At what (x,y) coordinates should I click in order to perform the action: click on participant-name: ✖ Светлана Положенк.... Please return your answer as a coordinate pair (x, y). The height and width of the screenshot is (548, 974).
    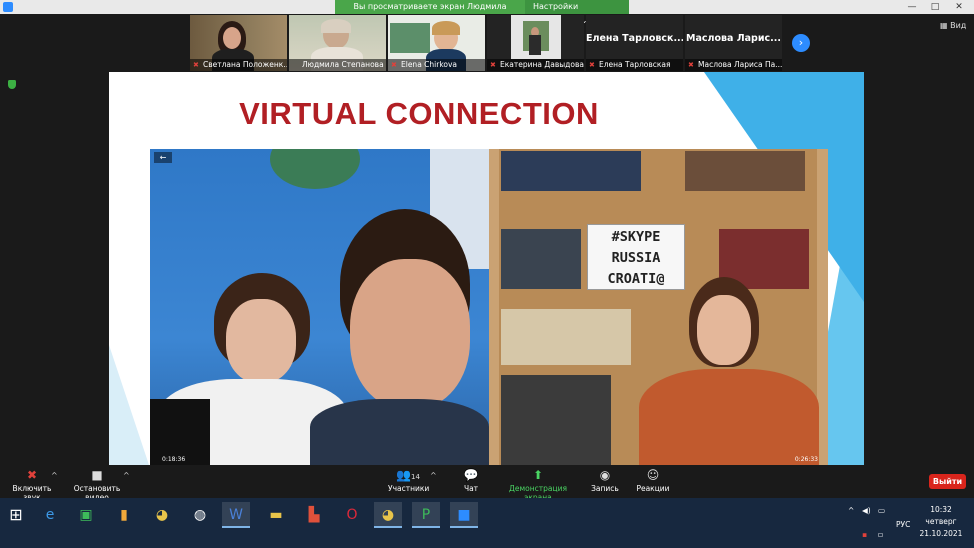
    Looking at the image, I should click on (238, 65).